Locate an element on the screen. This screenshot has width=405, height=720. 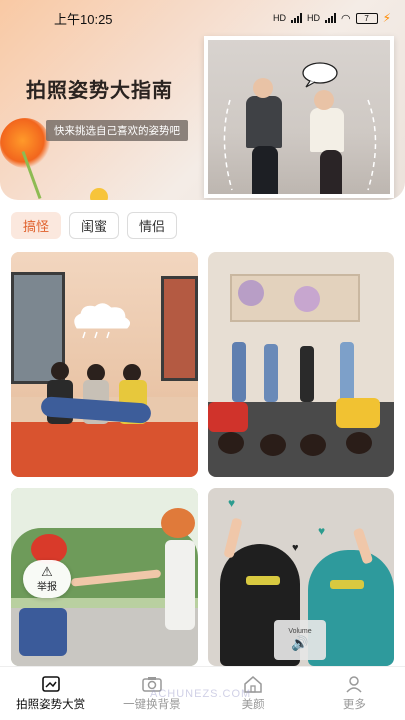
heart-icon-2: ♥ is located at coordinates (322, 531).